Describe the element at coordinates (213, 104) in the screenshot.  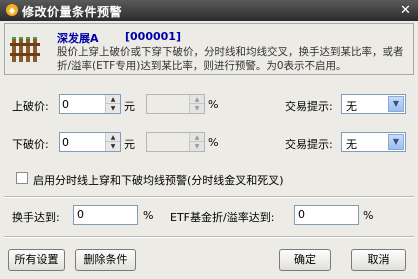
I see `upper-pct-unit: %` at that location.